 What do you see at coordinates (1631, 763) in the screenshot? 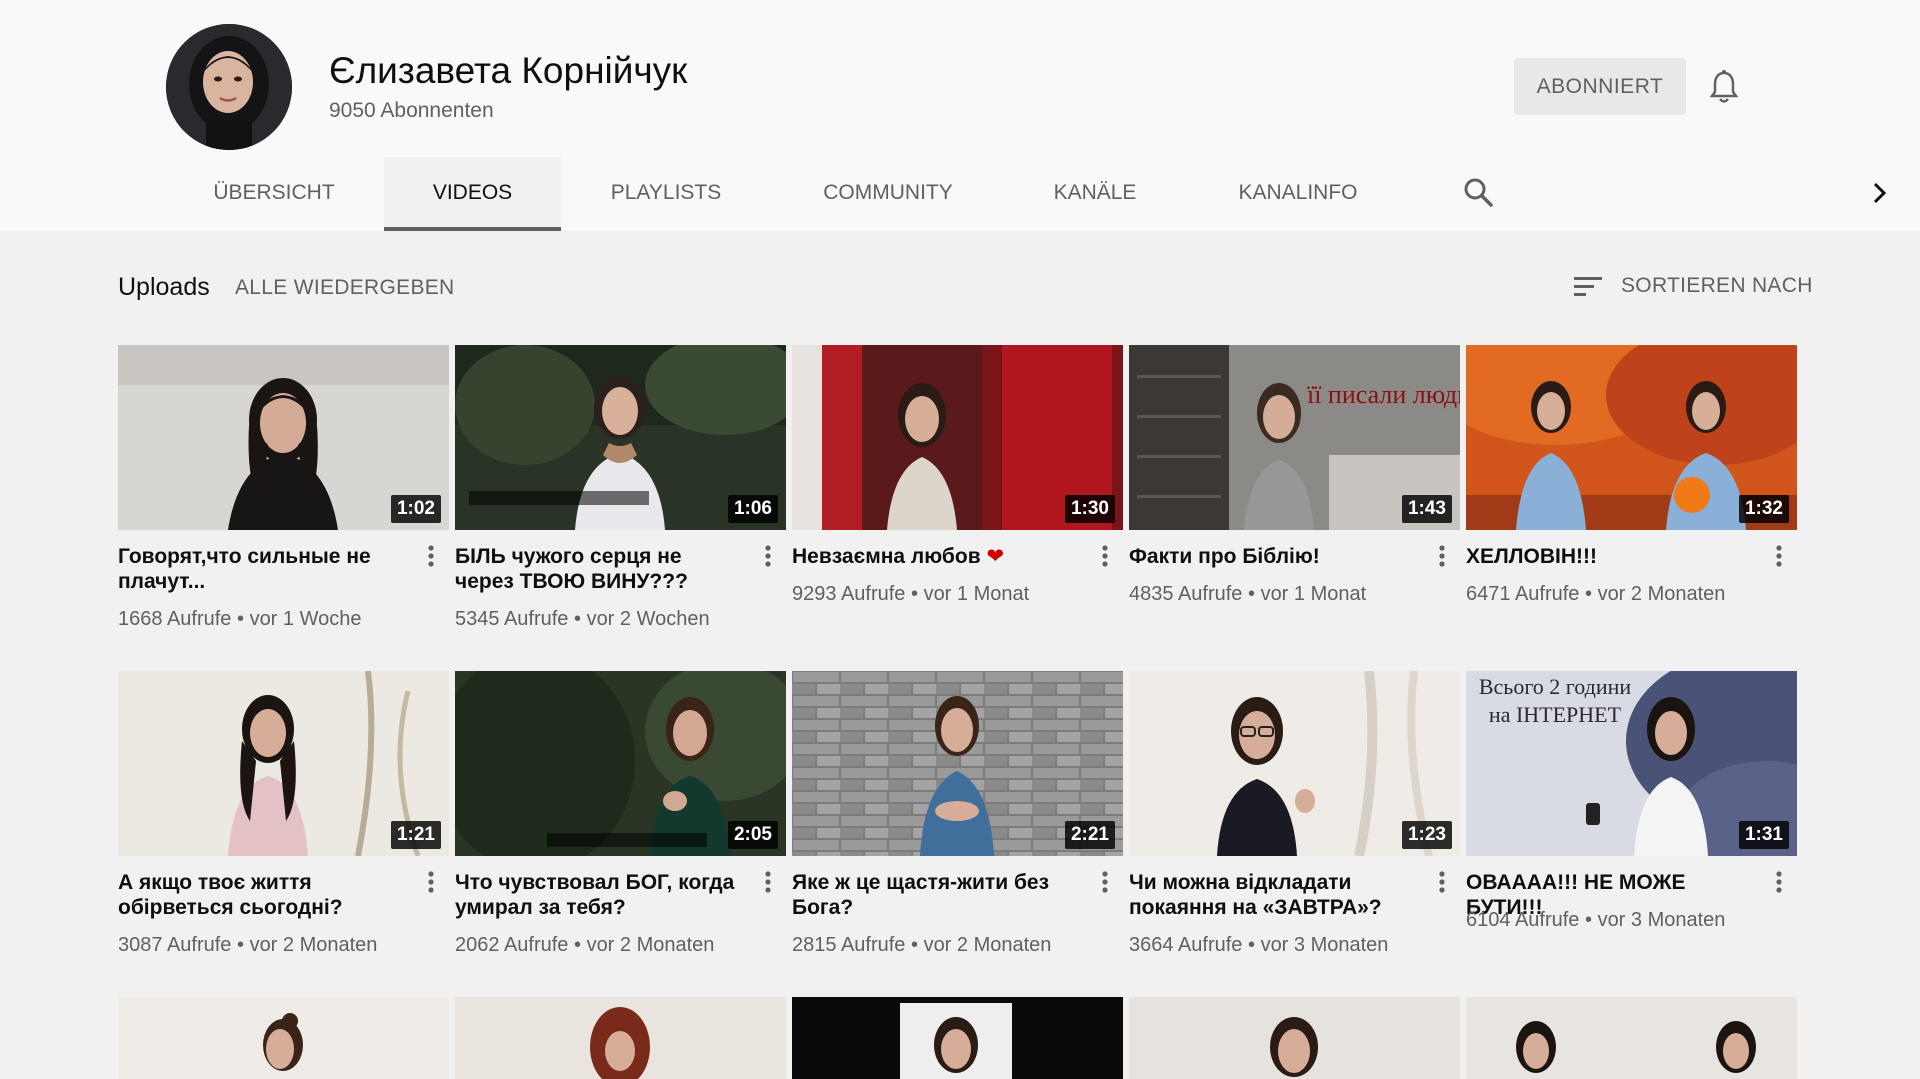
I see `video-thumbnail: Всього 2 години на ІНТЕРНЕТ 1:31` at bounding box center [1631, 763].